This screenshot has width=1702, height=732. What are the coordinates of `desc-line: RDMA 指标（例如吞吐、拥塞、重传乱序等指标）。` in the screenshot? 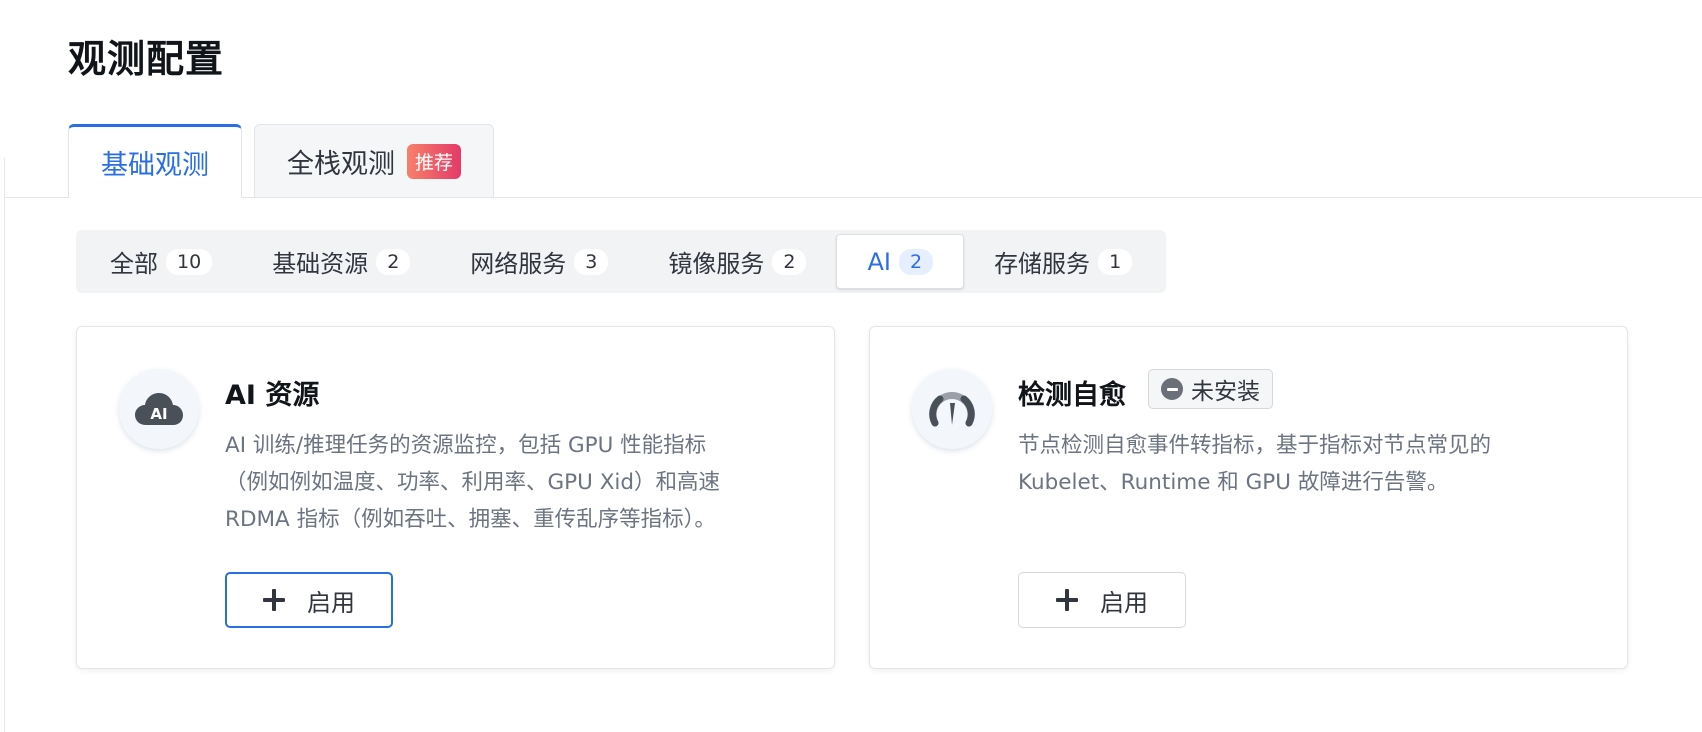 It's located at (470, 519).